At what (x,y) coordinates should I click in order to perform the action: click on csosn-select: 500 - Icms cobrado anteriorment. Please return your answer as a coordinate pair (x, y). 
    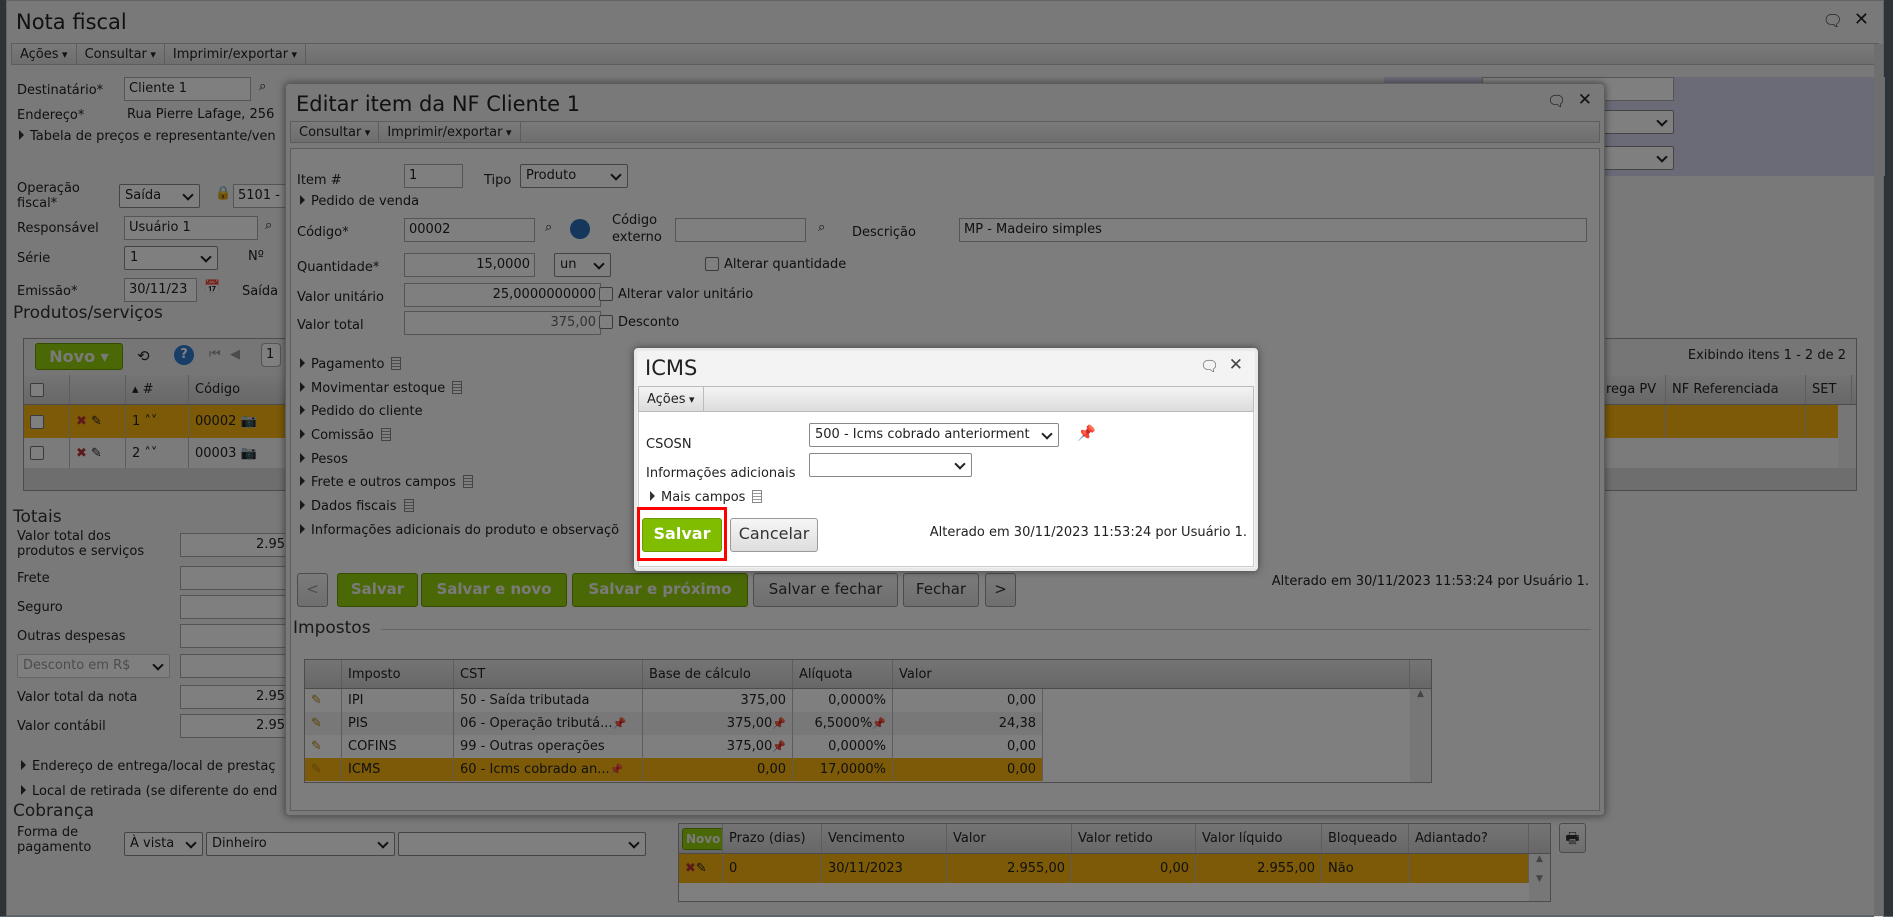
    Looking at the image, I should click on (934, 435).